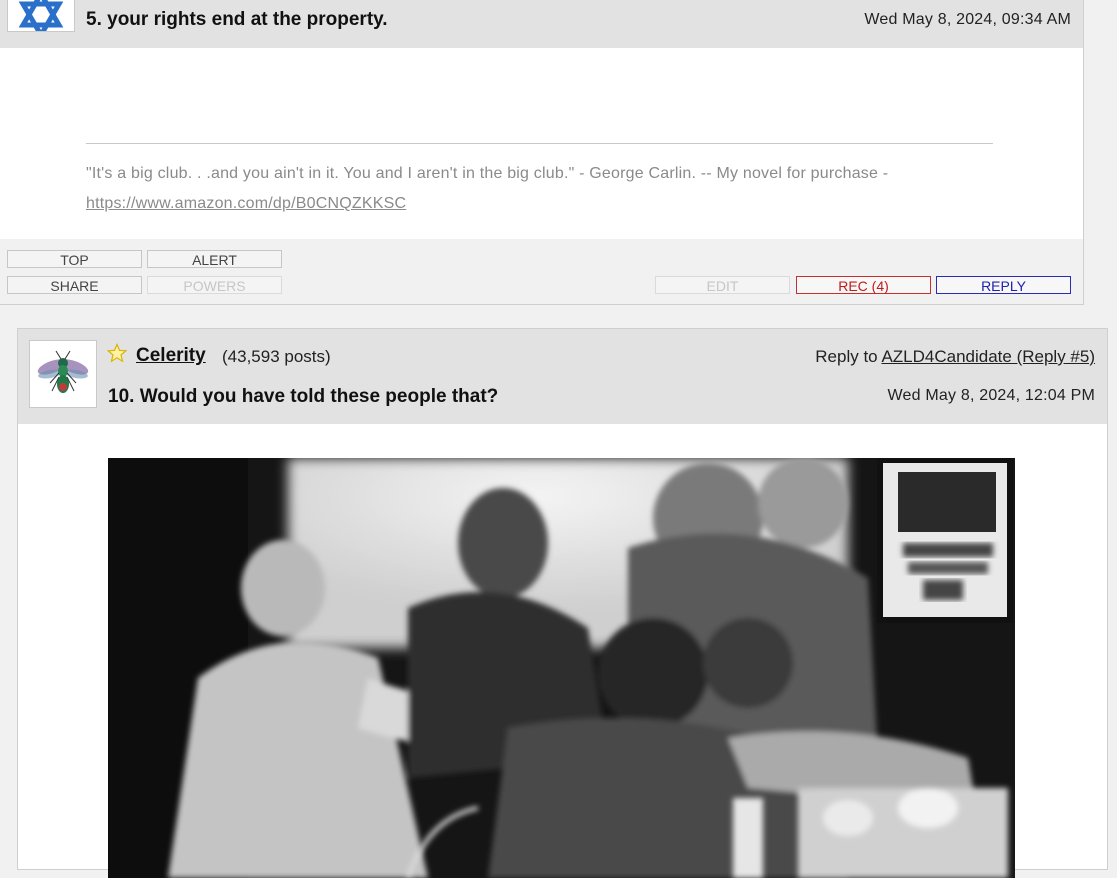  Describe the element at coordinates (276, 356) in the screenshot. I see `post-count: (43,593 posts)` at that location.